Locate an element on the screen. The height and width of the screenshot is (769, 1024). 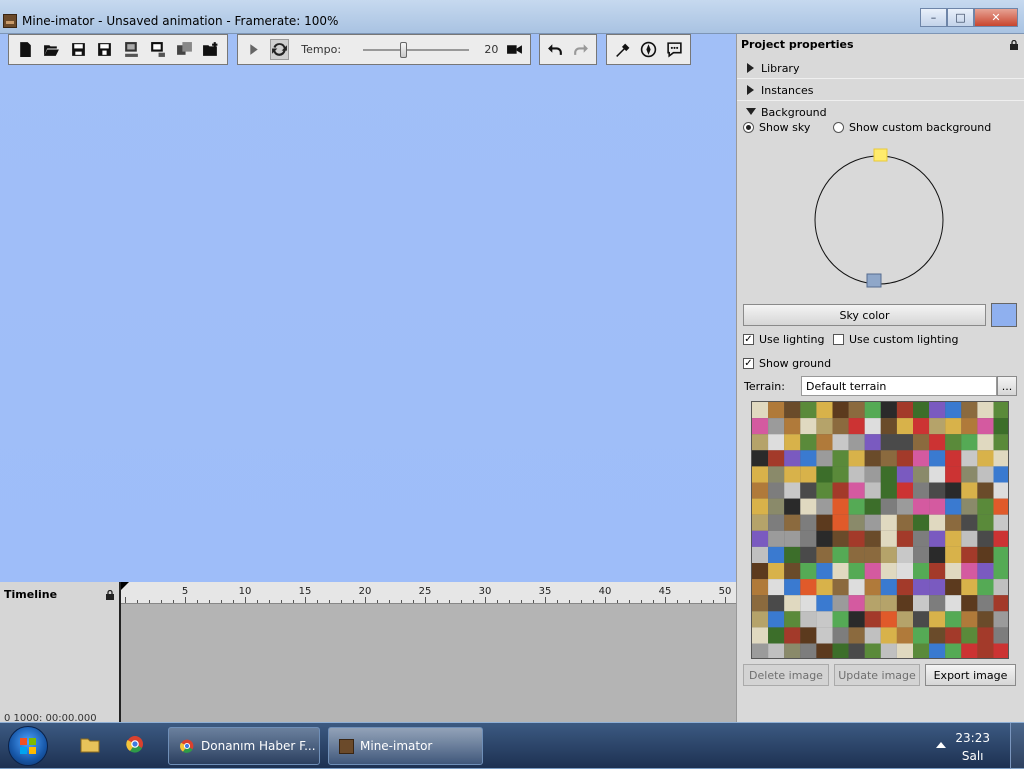
terrain-field: Default terrain is located at coordinates (899, 386).